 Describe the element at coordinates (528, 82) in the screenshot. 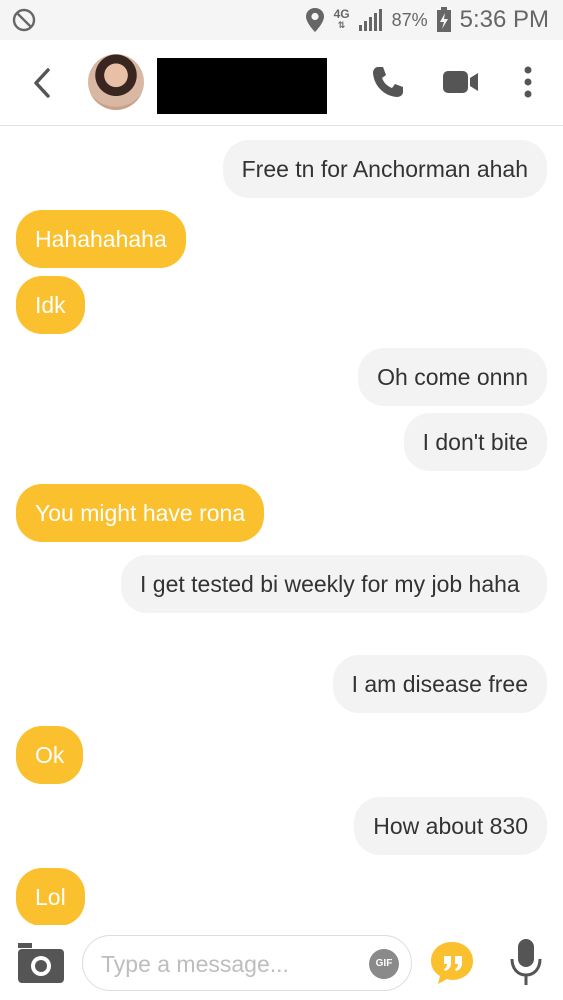

I see `more-options-icon` at that location.